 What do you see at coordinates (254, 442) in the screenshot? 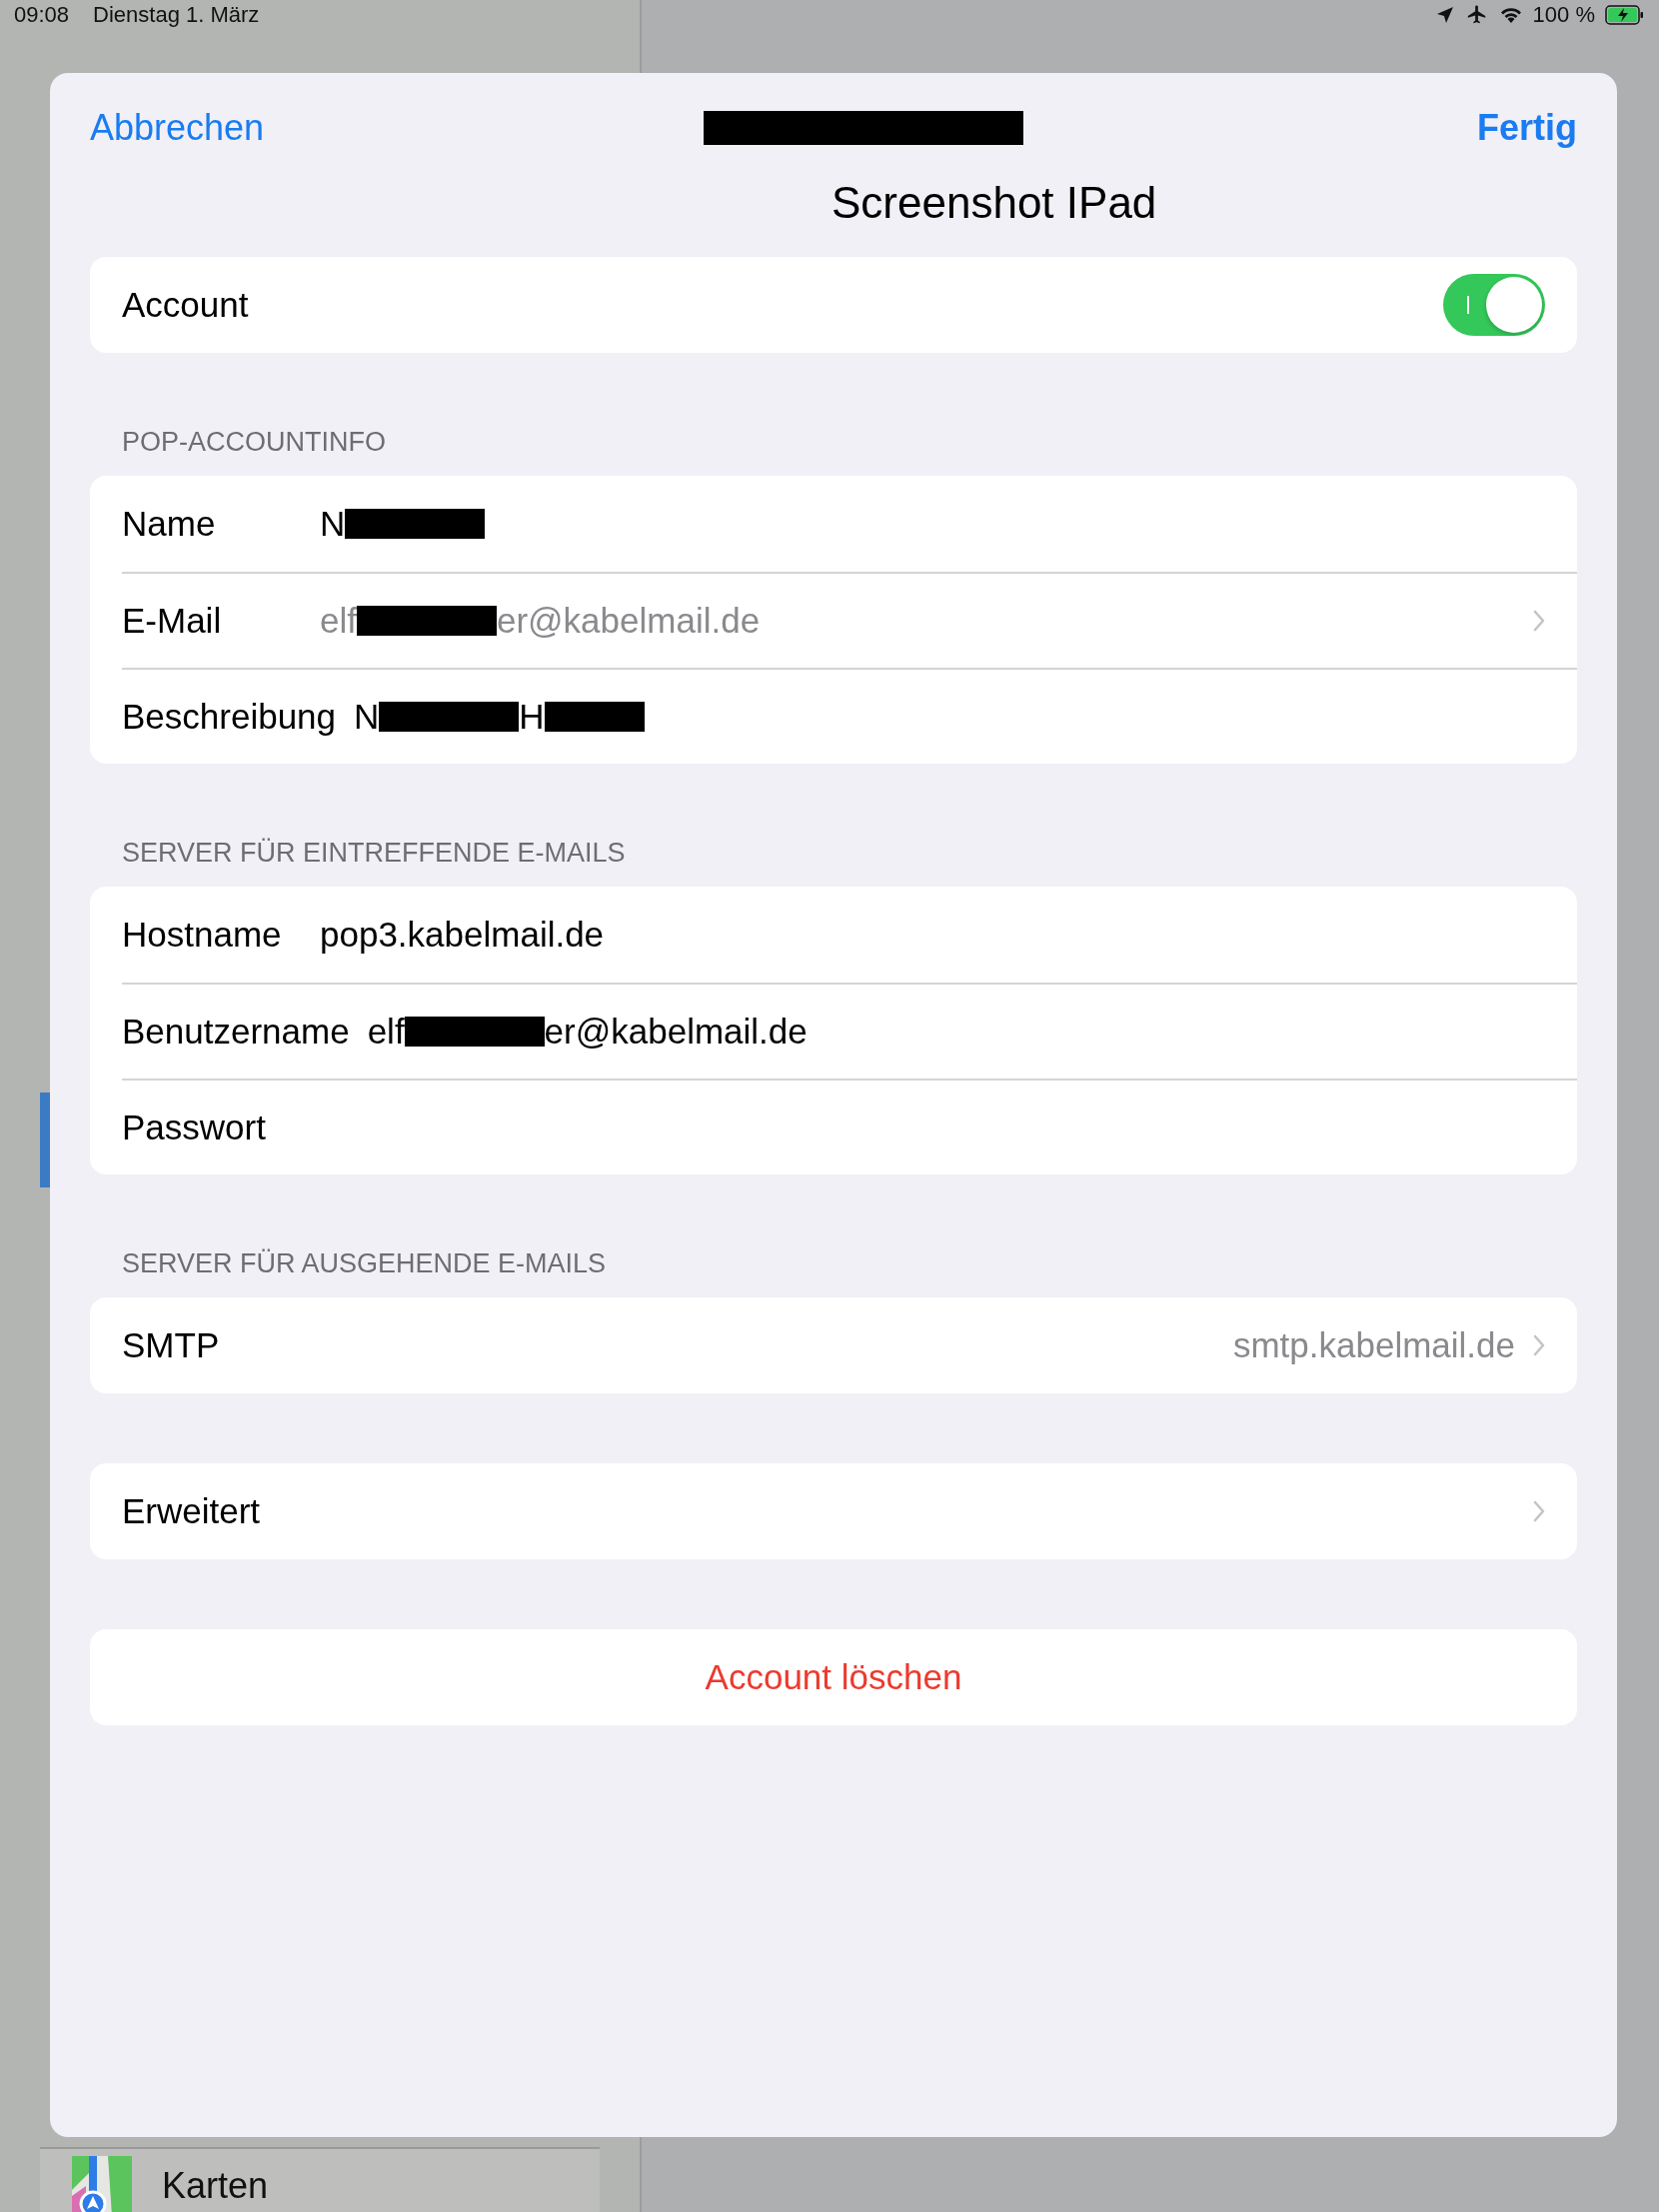
I see `section-header: POP-ACCOUNTINFO` at bounding box center [254, 442].